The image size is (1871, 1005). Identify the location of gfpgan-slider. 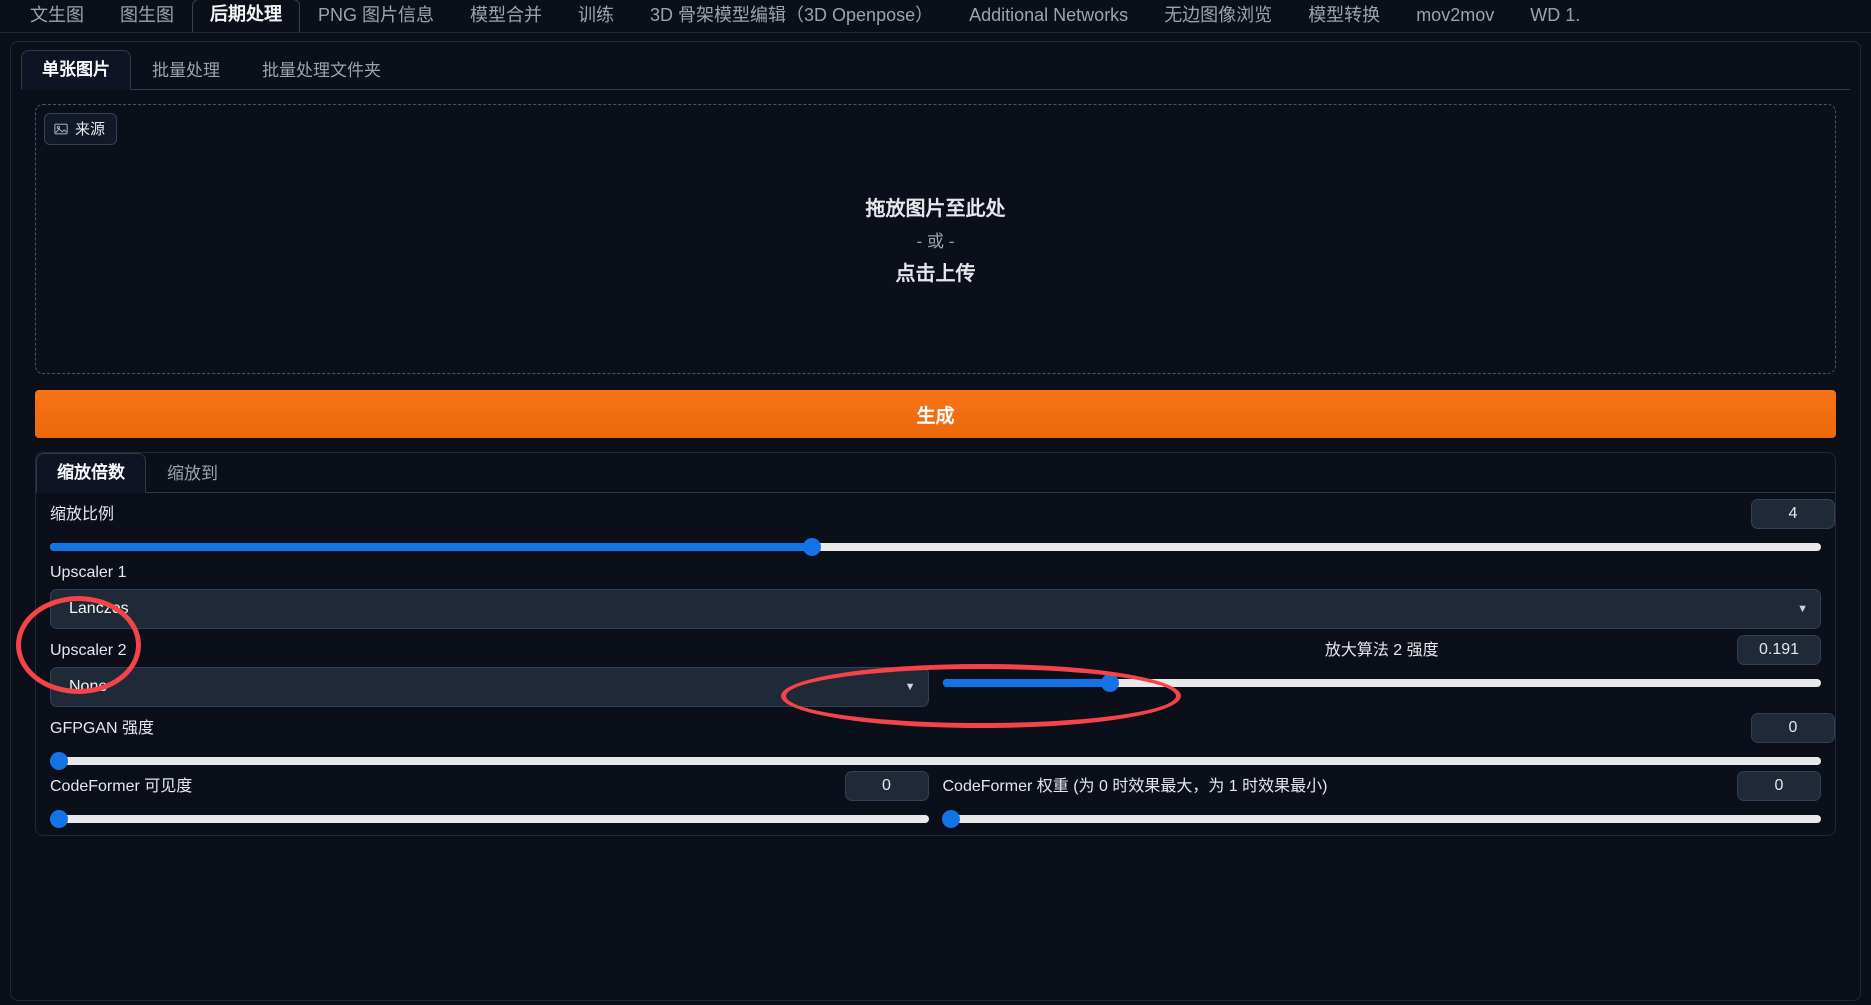
(935, 761).